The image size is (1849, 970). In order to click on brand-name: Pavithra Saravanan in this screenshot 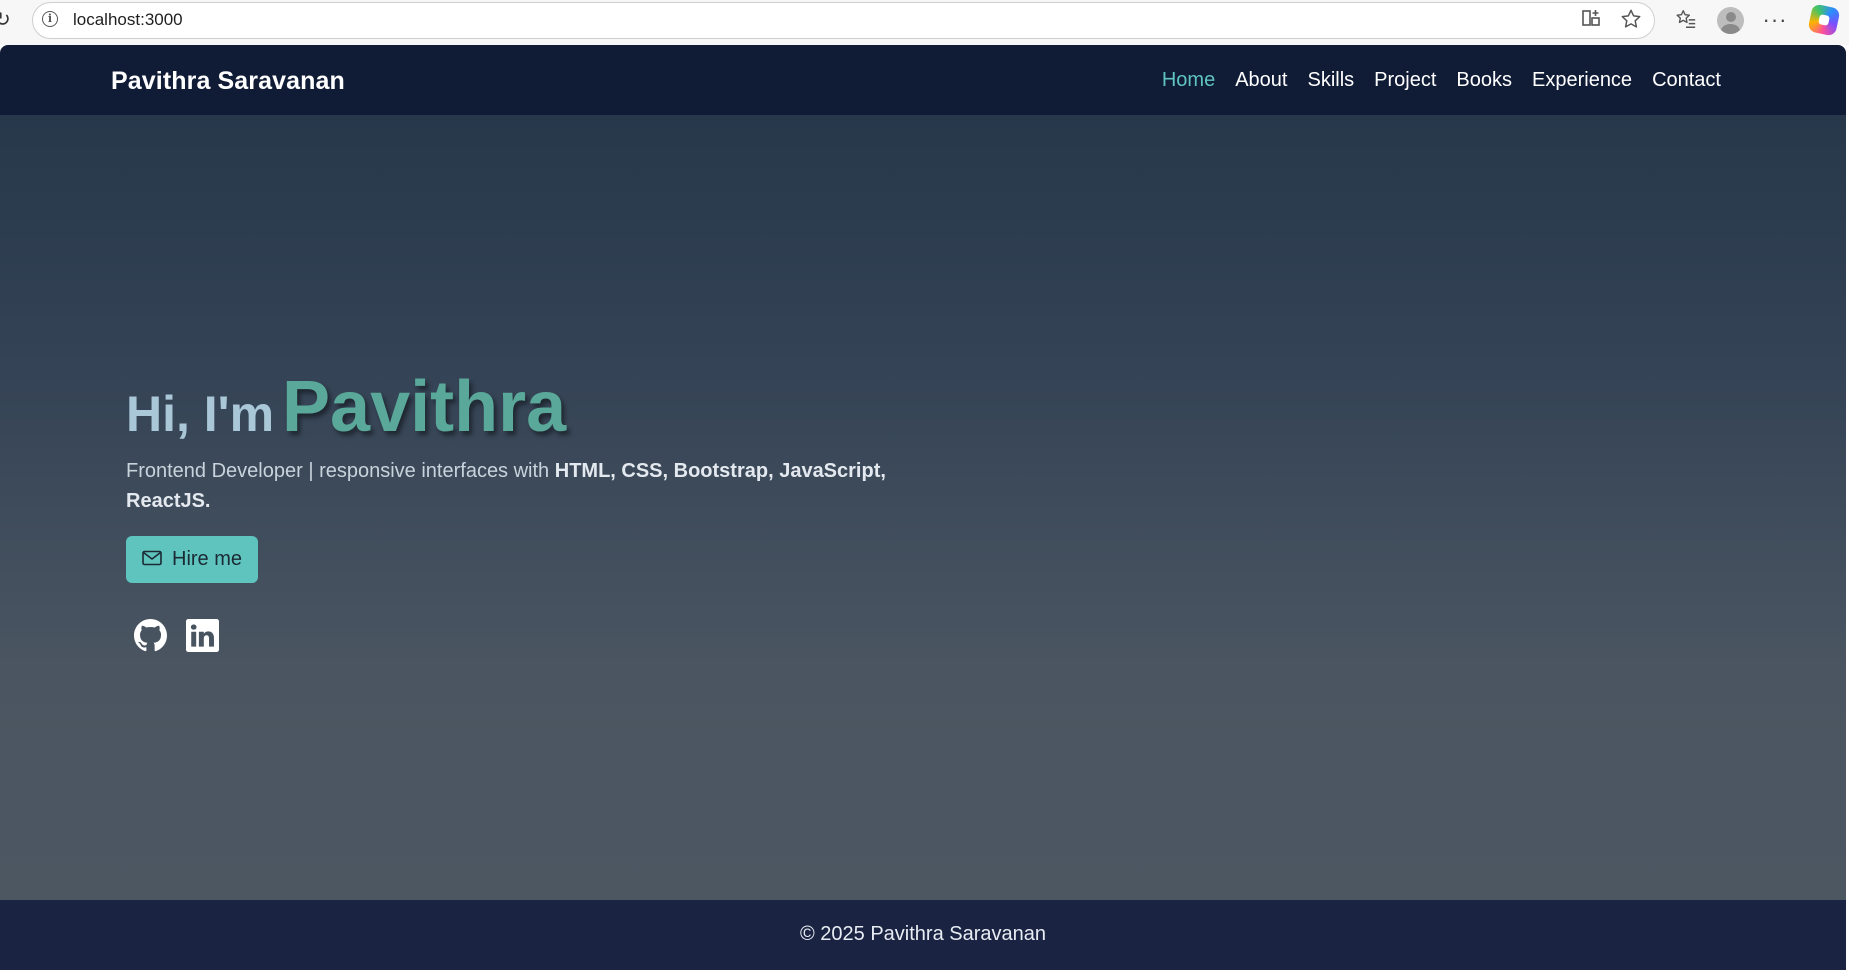, I will do `click(228, 81)`.